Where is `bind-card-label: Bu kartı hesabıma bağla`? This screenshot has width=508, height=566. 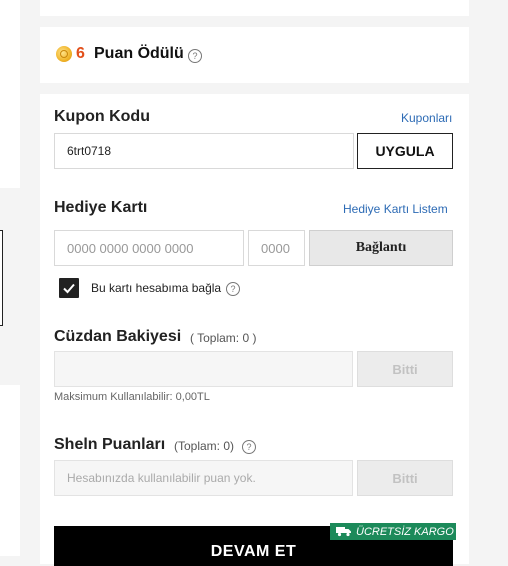
bind-card-label: Bu kartı hesabıma bağla is located at coordinates (156, 288).